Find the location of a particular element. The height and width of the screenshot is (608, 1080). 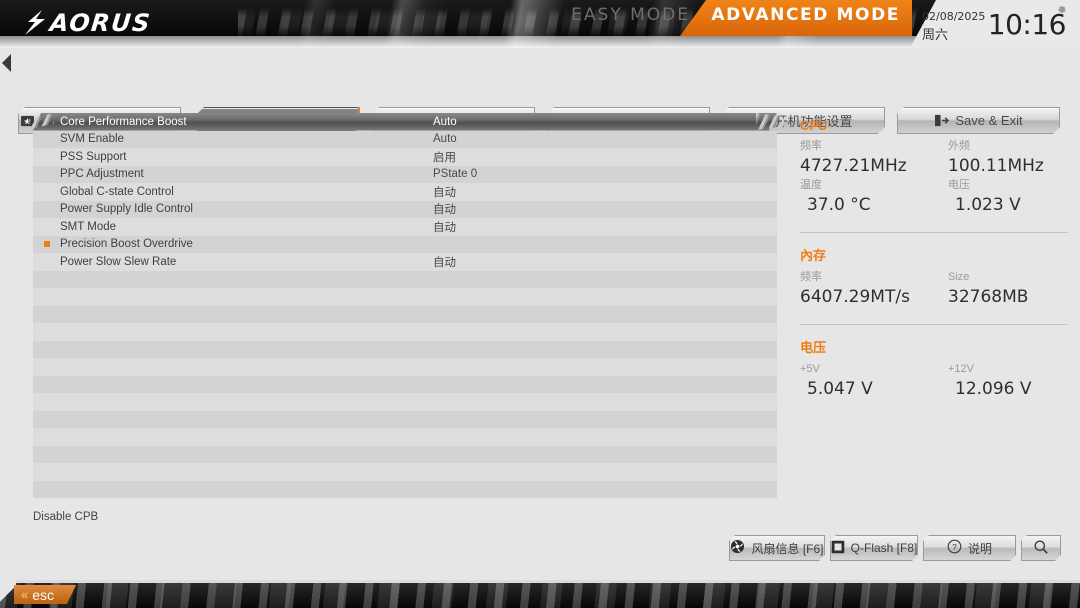

settings-row: SVM Enable Auto is located at coordinates (405, 139).